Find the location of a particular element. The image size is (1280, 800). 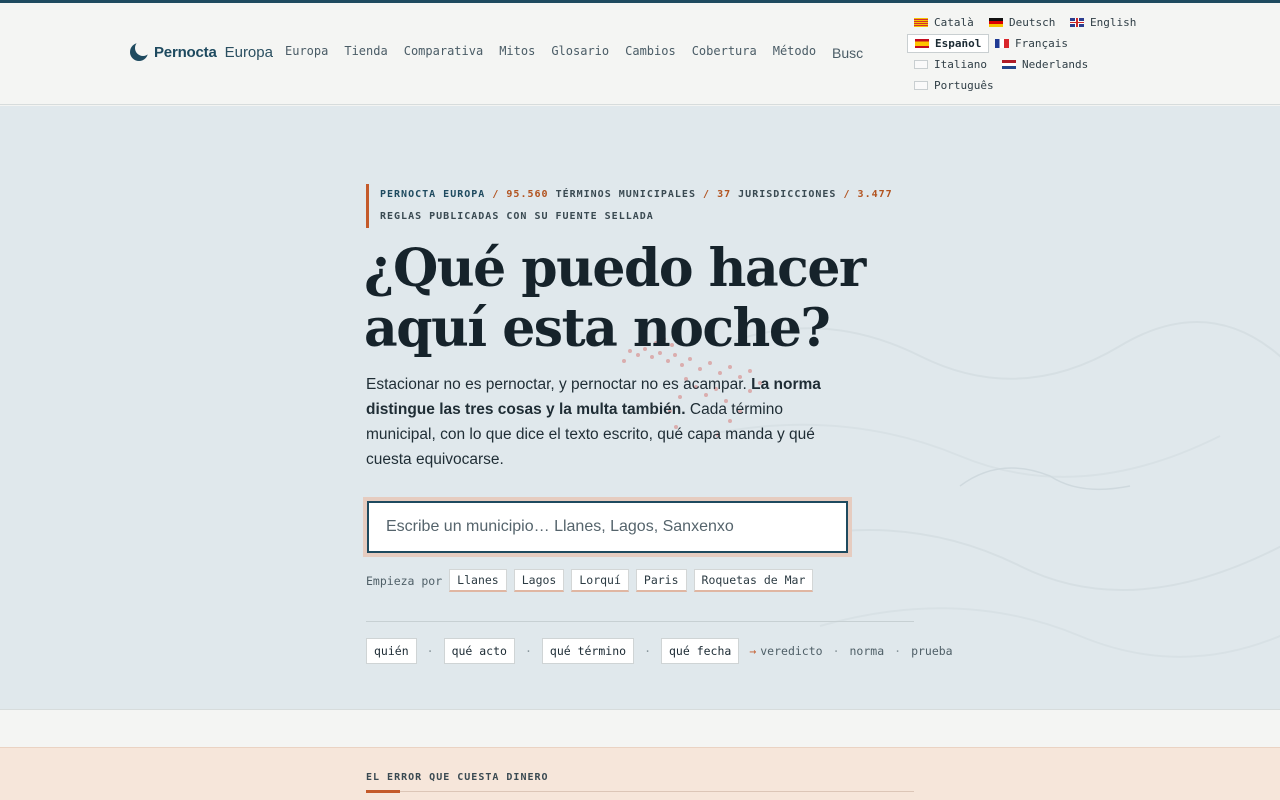

nav-tienda: Tienda is located at coordinates (365, 51).